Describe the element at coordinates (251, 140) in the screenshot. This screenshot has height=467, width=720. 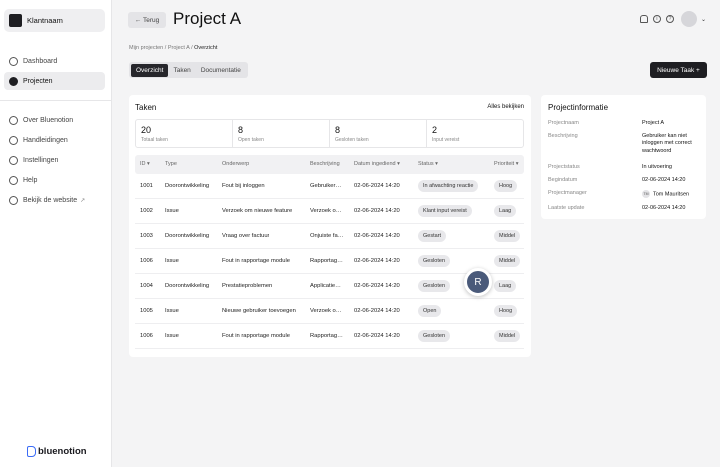
I see `stat-label: Open taken` at that location.